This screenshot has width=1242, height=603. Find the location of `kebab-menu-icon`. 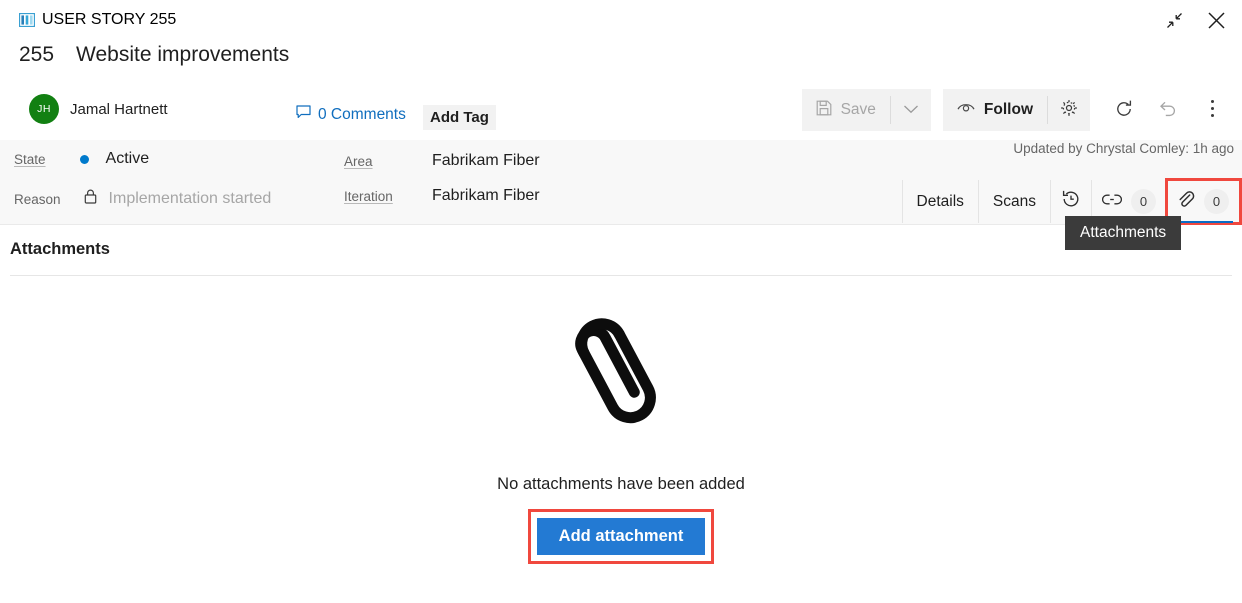

kebab-menu-icon is located at coordinates (1212, 110).